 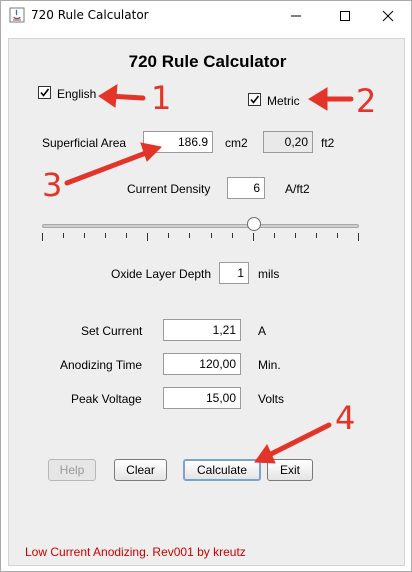 I want to click on annotation-number-4: 4, so click(x=345, y=418).